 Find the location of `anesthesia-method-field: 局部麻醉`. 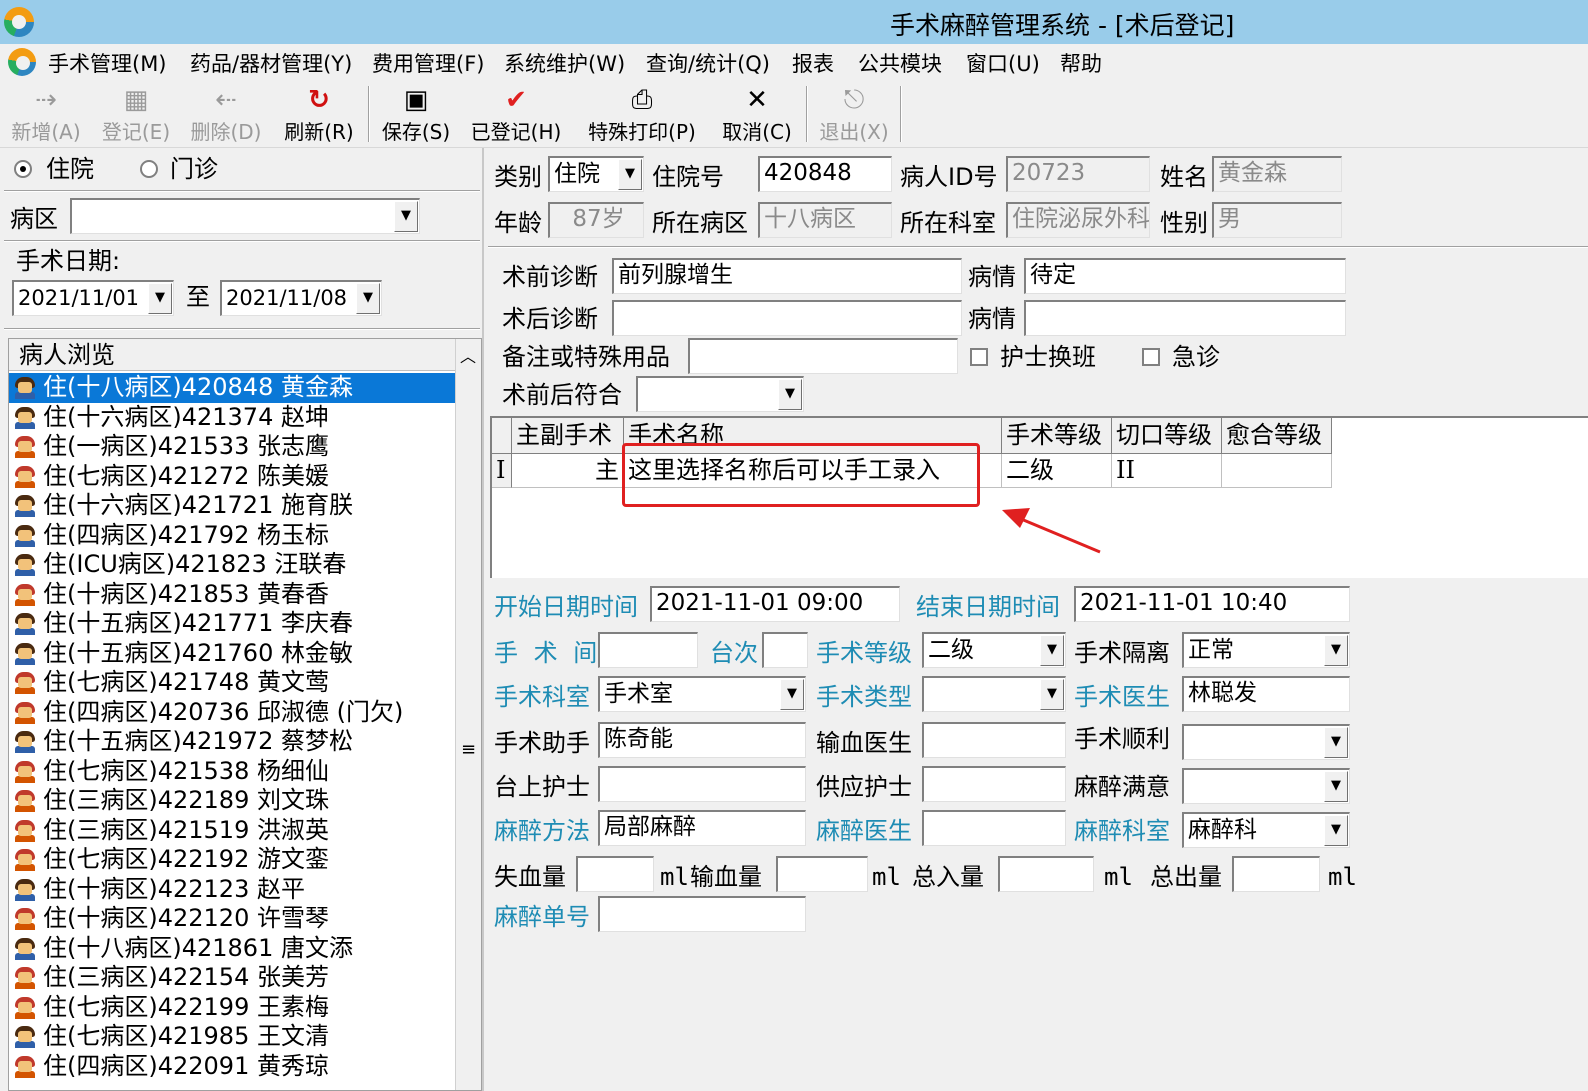

anesthesia-method-field: 局部麻醉 is located at coordinates (702, 828).